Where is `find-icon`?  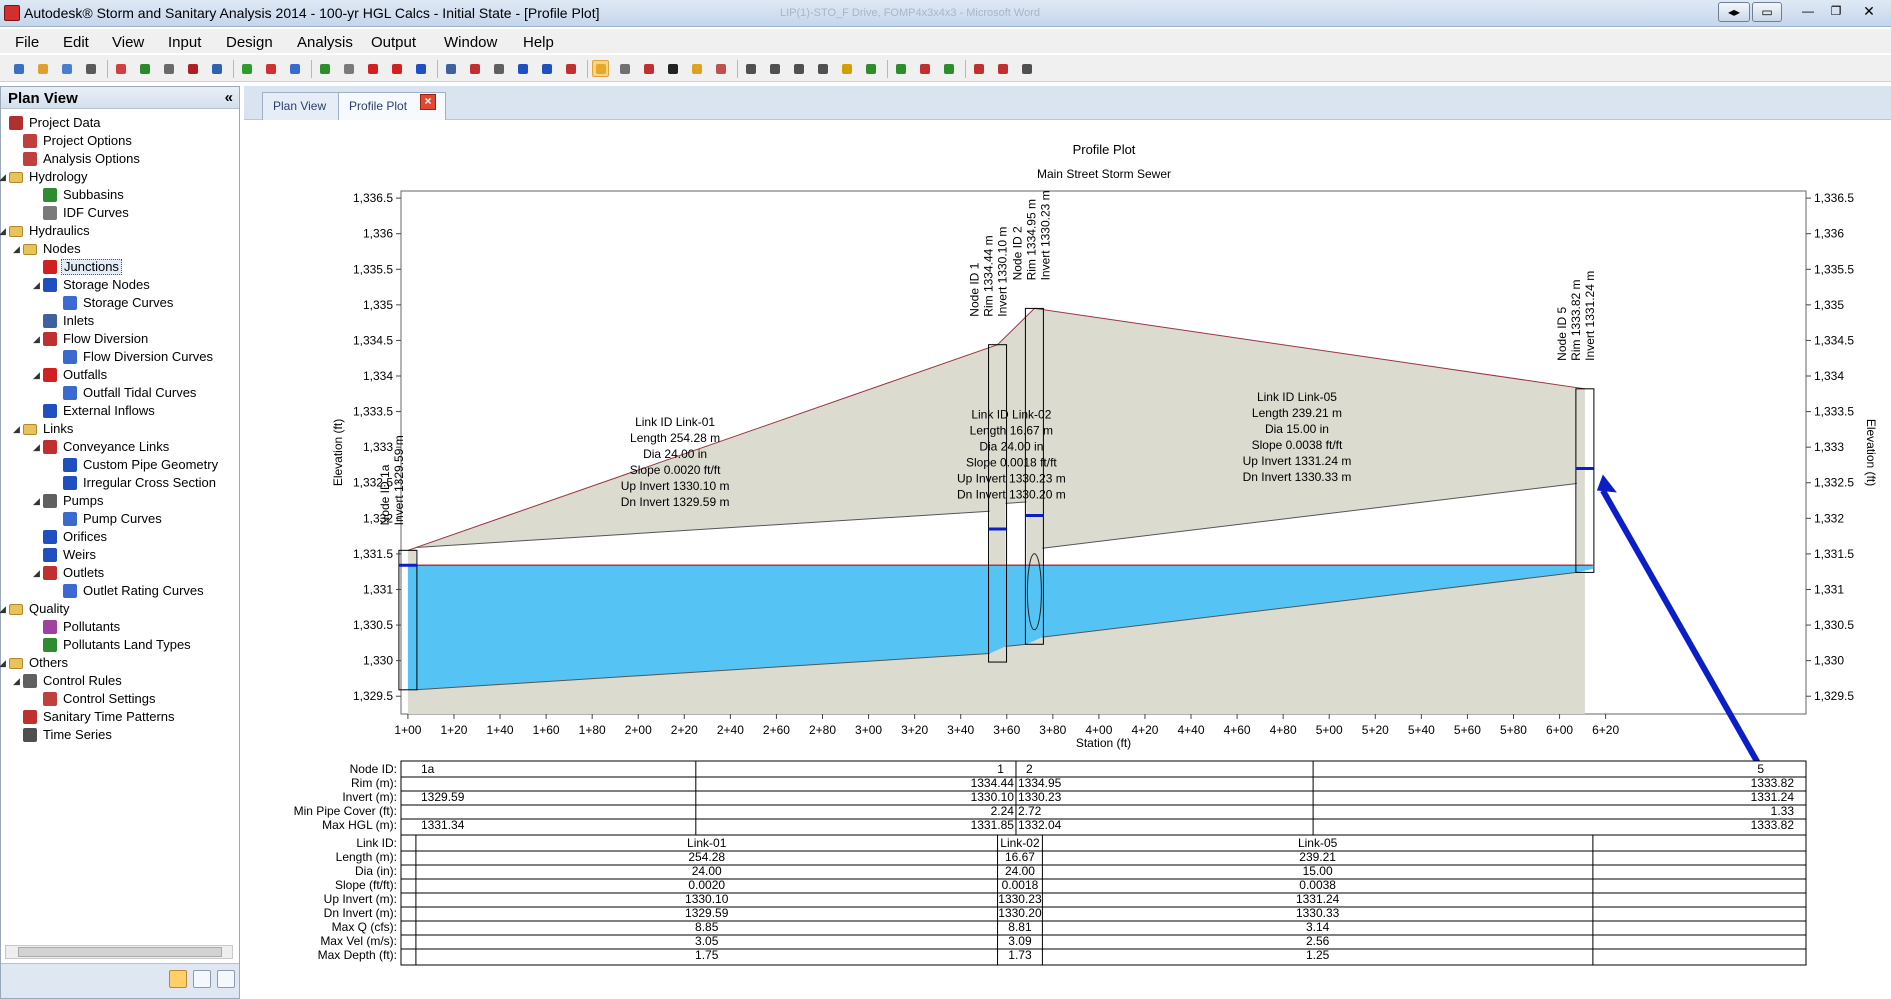
find-icon is located at coordinates (216, 68).